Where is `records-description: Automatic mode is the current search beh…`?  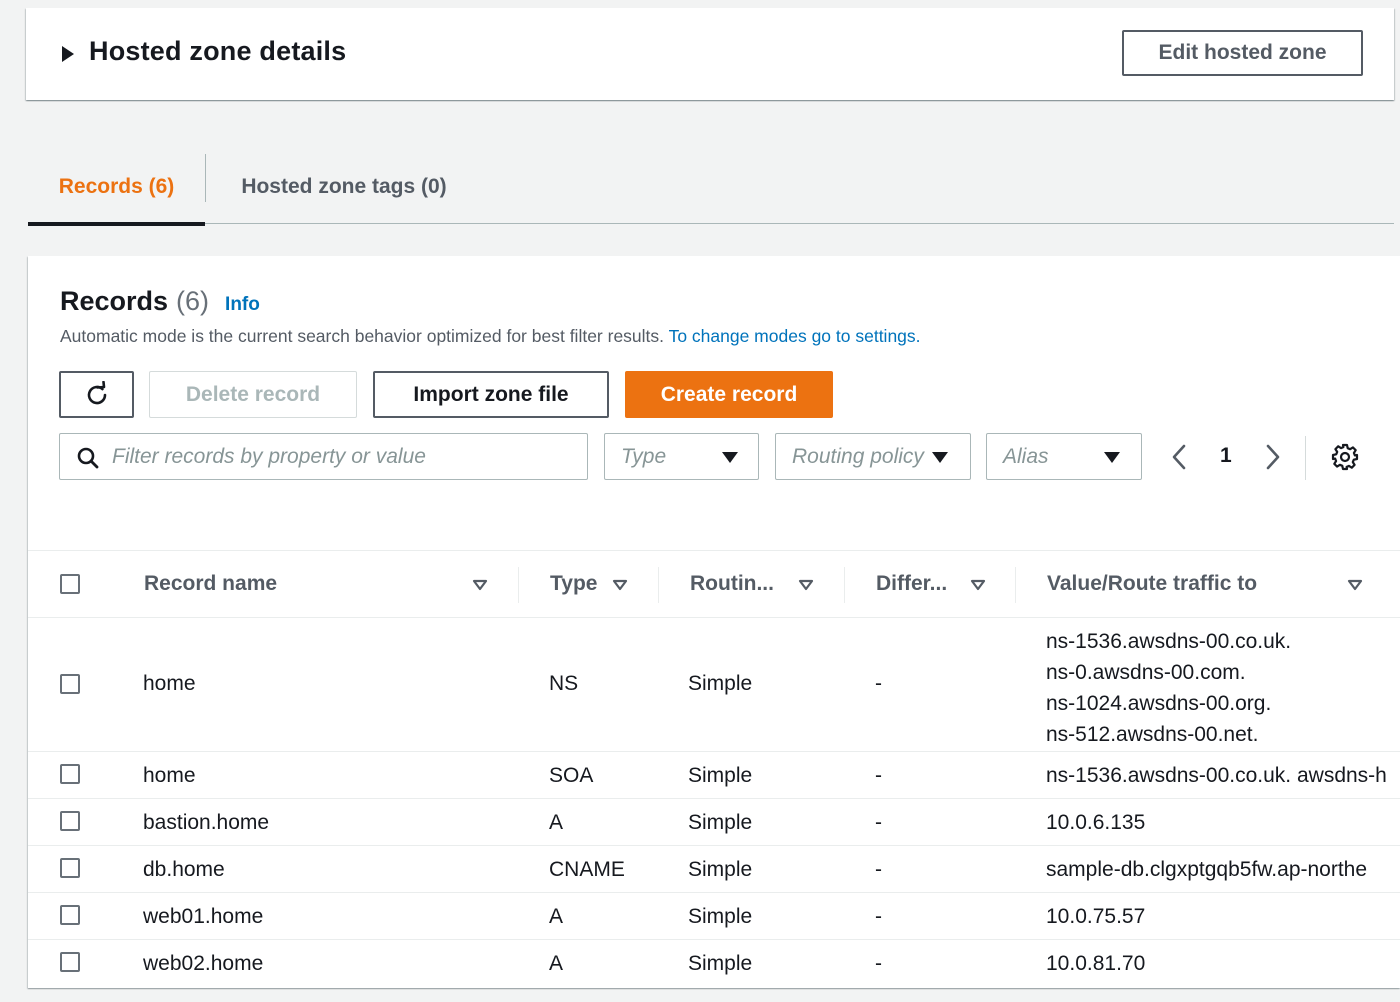 records-description: Automatic mode is the current search beh… is located at coordinates (490, 336).